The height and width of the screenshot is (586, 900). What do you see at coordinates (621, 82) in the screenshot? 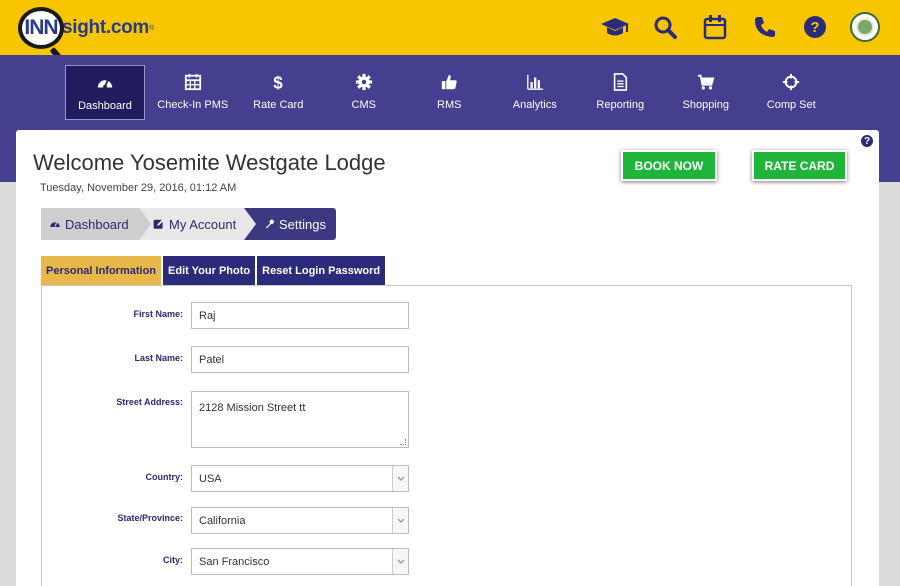
I see `document-icon` at bounding box center [621, 82].